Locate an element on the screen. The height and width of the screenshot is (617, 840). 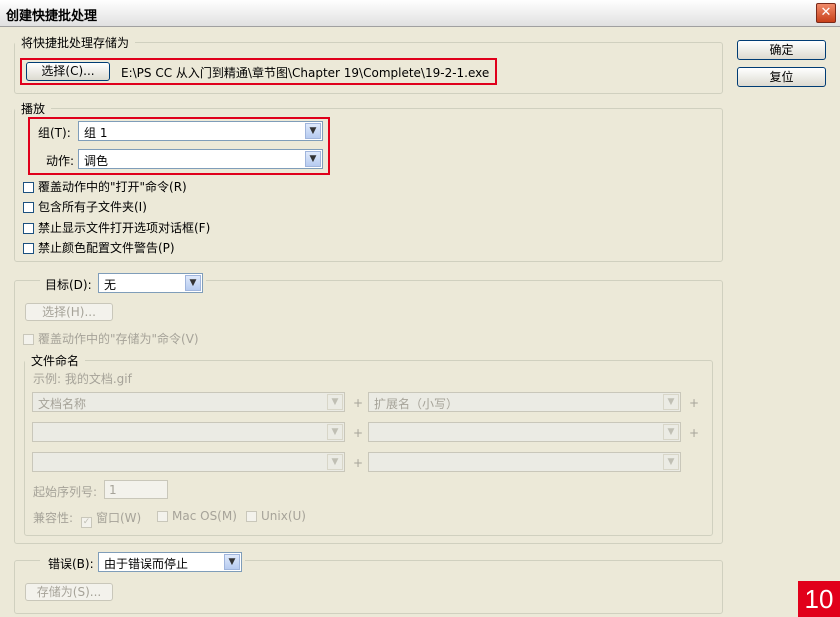
suppress-open-options-label: 禁止显示文件打开选项对话框(F) is located at coordinates (124, 228).